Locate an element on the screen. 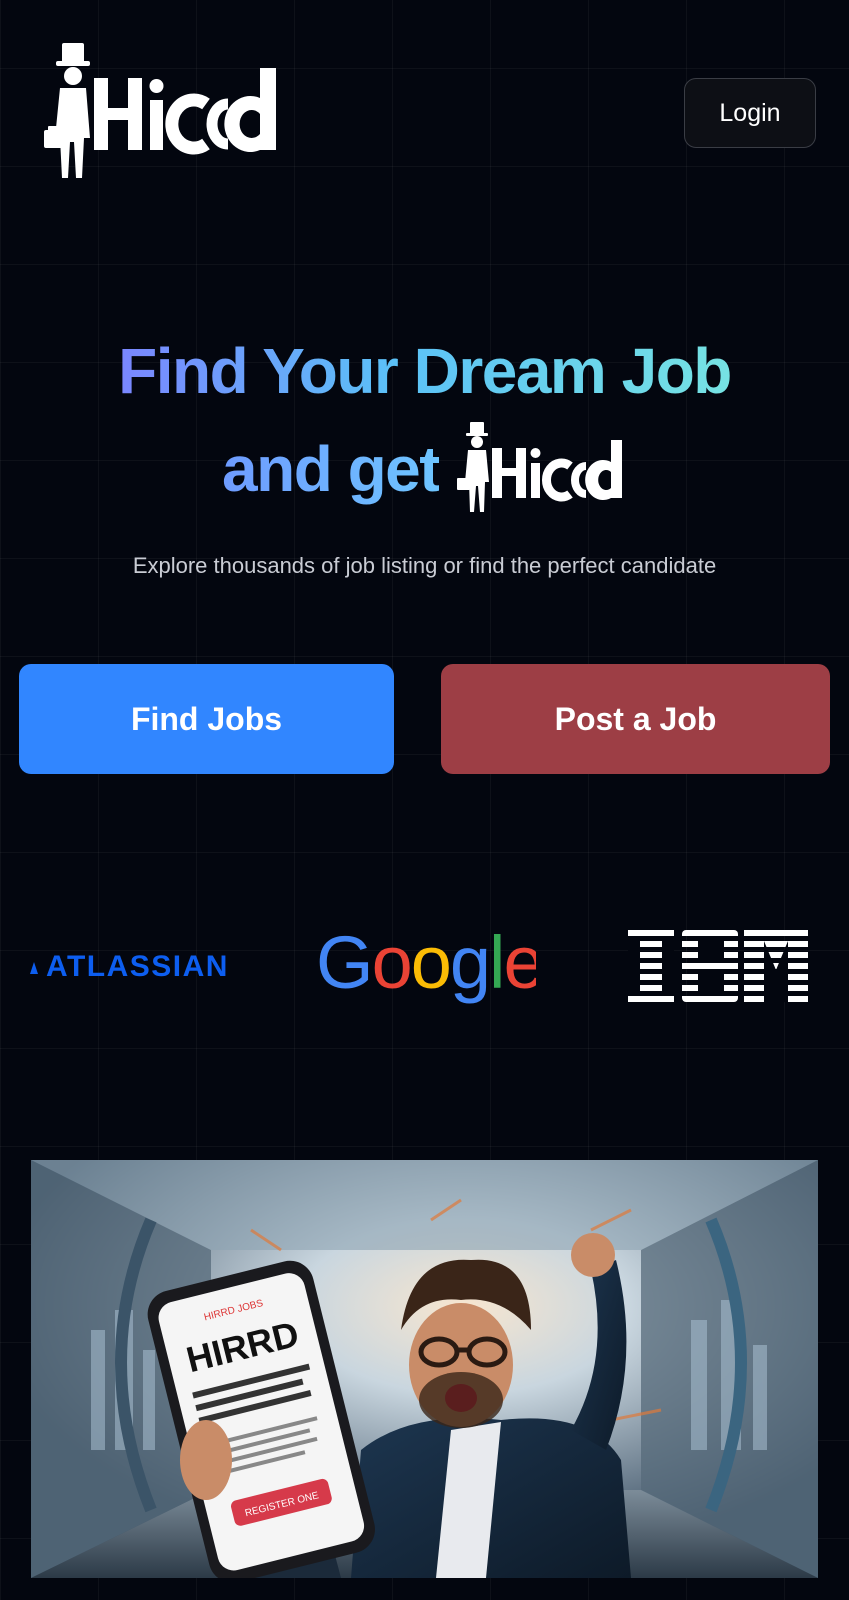 This screenshot has width=849, height=1600. company-carousel: ATLASSIAN Google is located at coordinates (424, 960).